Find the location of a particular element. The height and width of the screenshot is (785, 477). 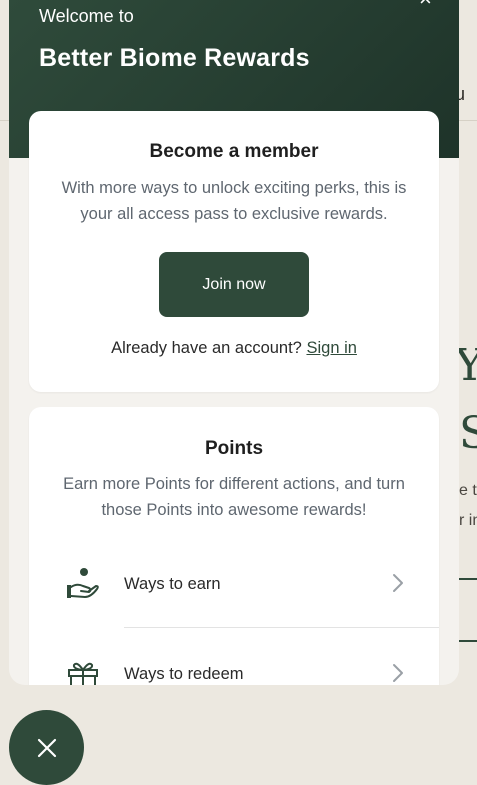

close-icon is located at coordinates (46, 747).